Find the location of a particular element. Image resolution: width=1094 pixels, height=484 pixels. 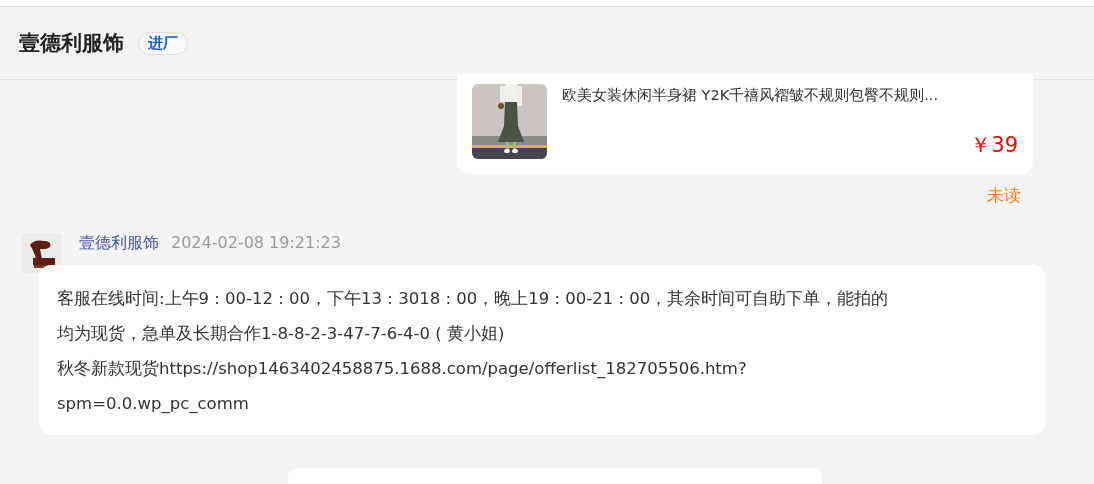

sender-name: 壹德利服饰 is located at coordinates (119, 243).